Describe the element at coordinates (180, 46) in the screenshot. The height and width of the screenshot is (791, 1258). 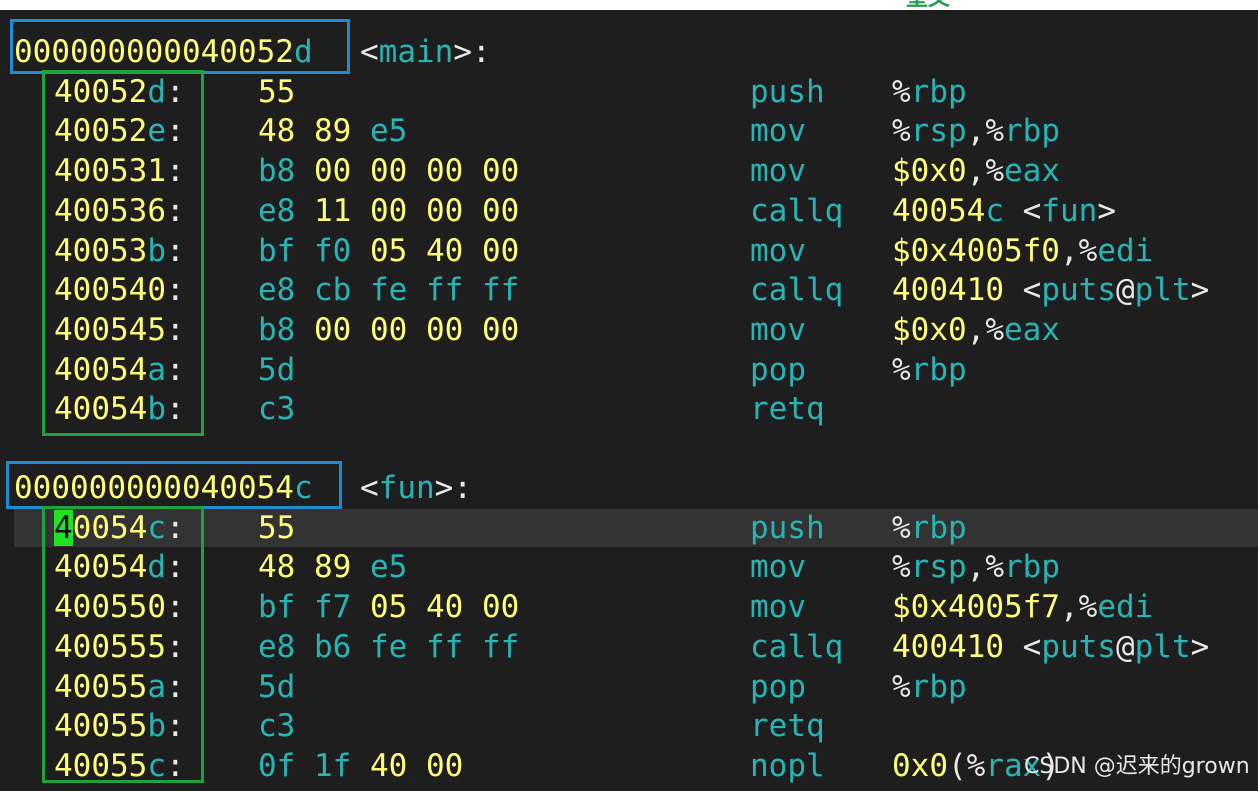
I see `main-symbol-address-box` at that location.